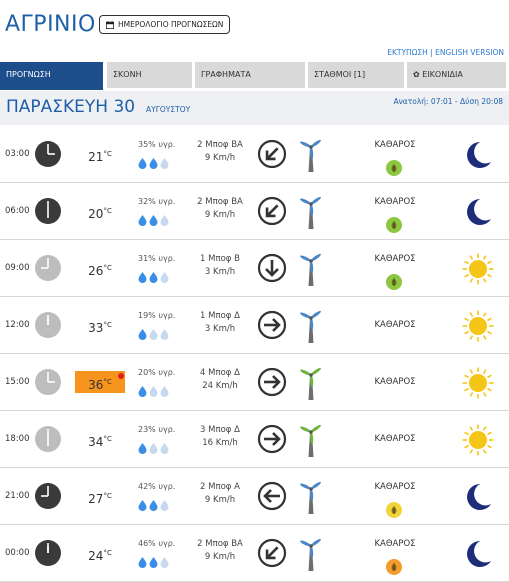  What do you see at coordinates (17, 211) in the screenshot?
I see `forecast-time: 06:00` at bounding box center [17, 211].